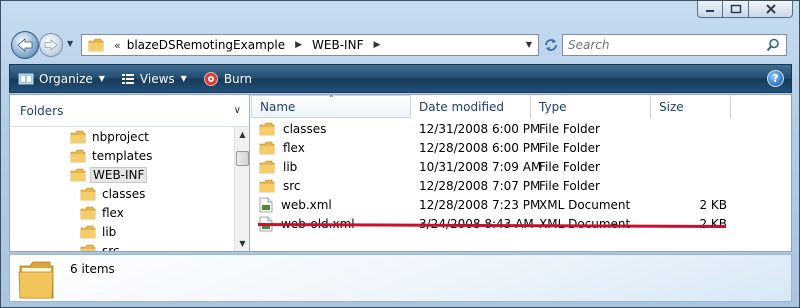 The image size is (800, 308). I want to click on views-button: Views ▼, so click(154, 78).